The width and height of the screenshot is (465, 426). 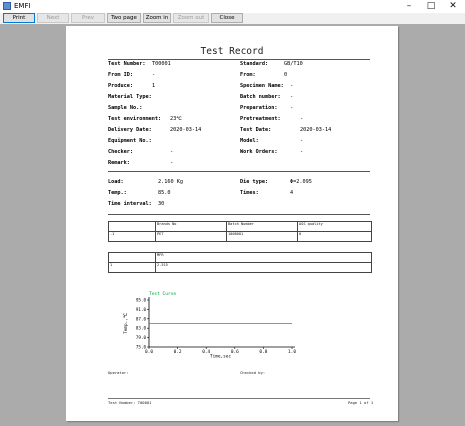 What do you see at coordinates (248, 75) in the screenshot?
I see `field-label: From:` at bounding box center [248, 75].